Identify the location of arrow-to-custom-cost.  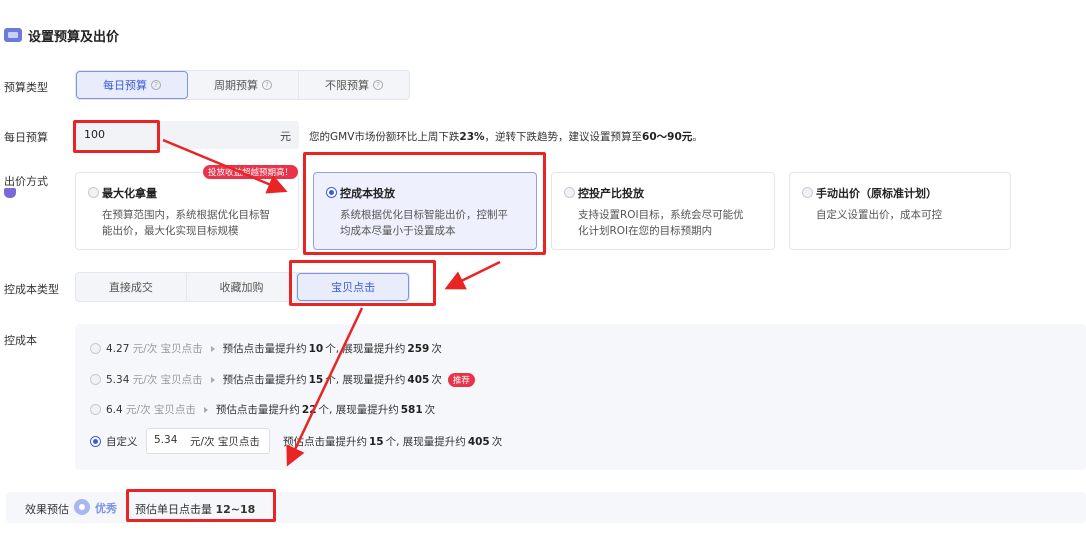
(325, 387).